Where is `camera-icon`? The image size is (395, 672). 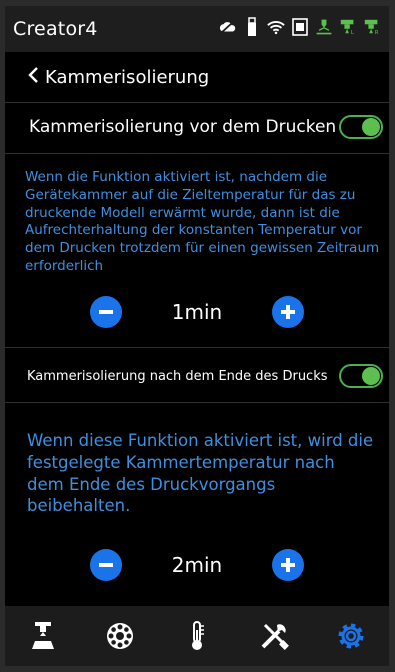 camera-icon is located at coordinates (300, 27).